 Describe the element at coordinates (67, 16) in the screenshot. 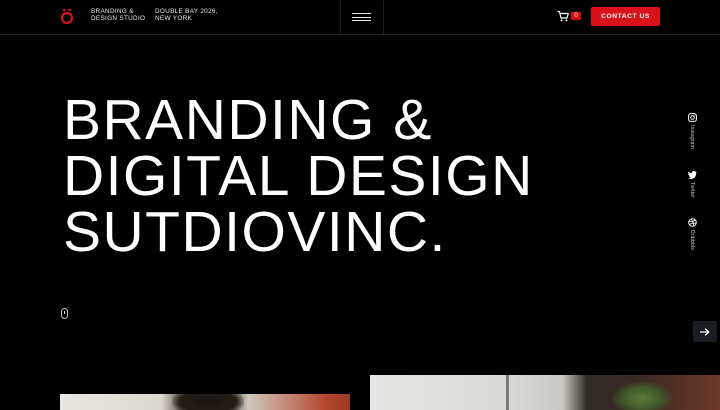

I see `logo-icon` at that location.